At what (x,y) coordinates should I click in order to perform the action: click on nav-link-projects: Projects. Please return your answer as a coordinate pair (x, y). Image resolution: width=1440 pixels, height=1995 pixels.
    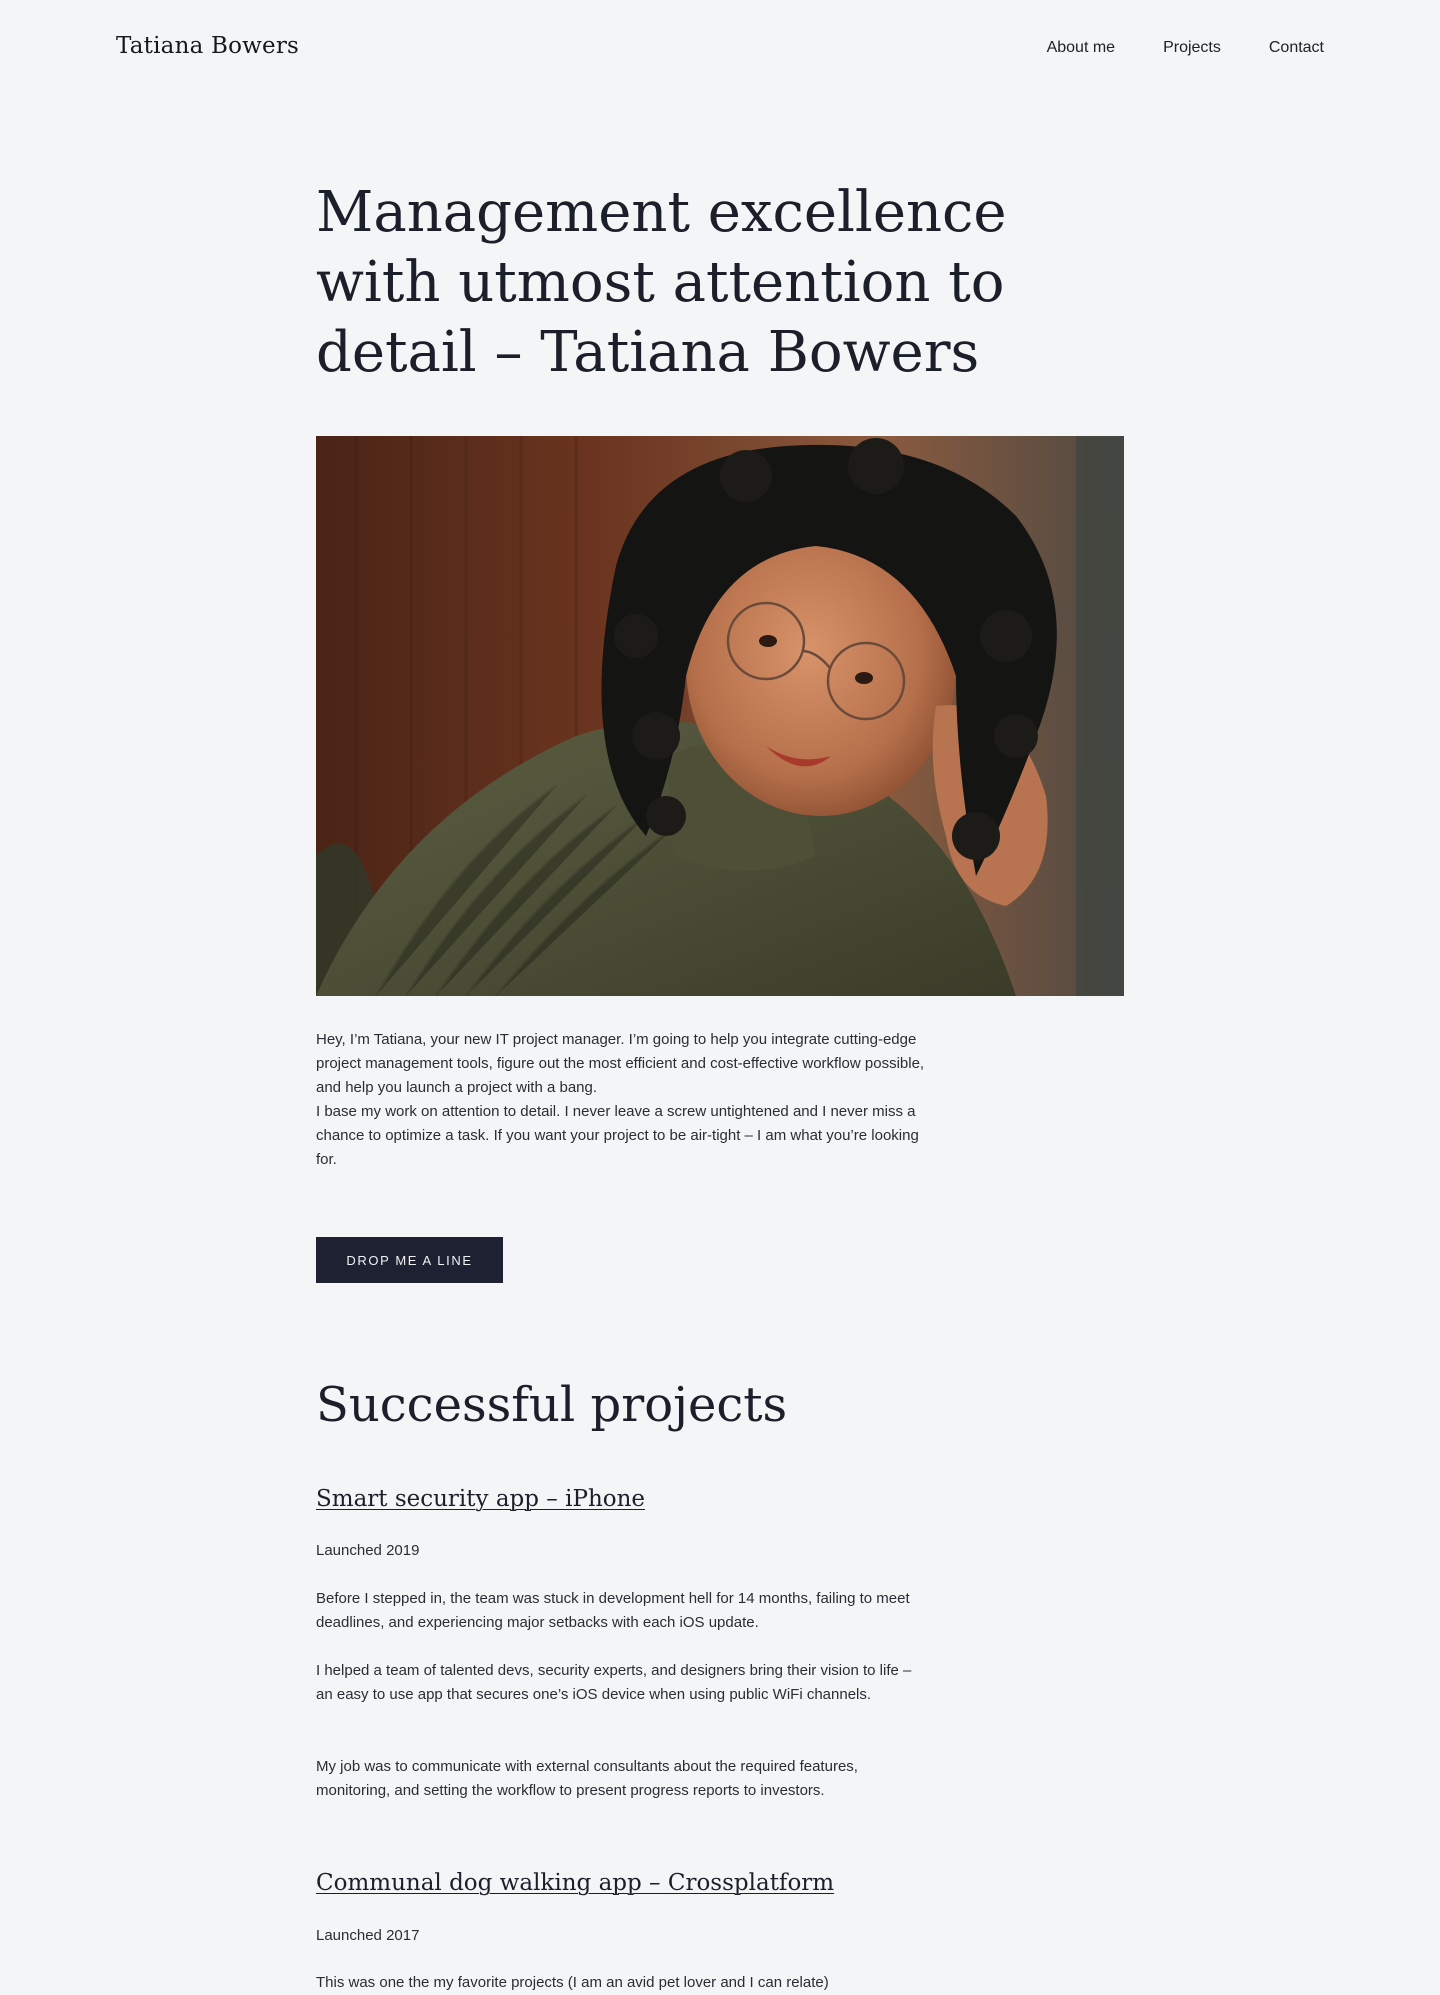
    Looking at the image, I should click on (1192, 48).